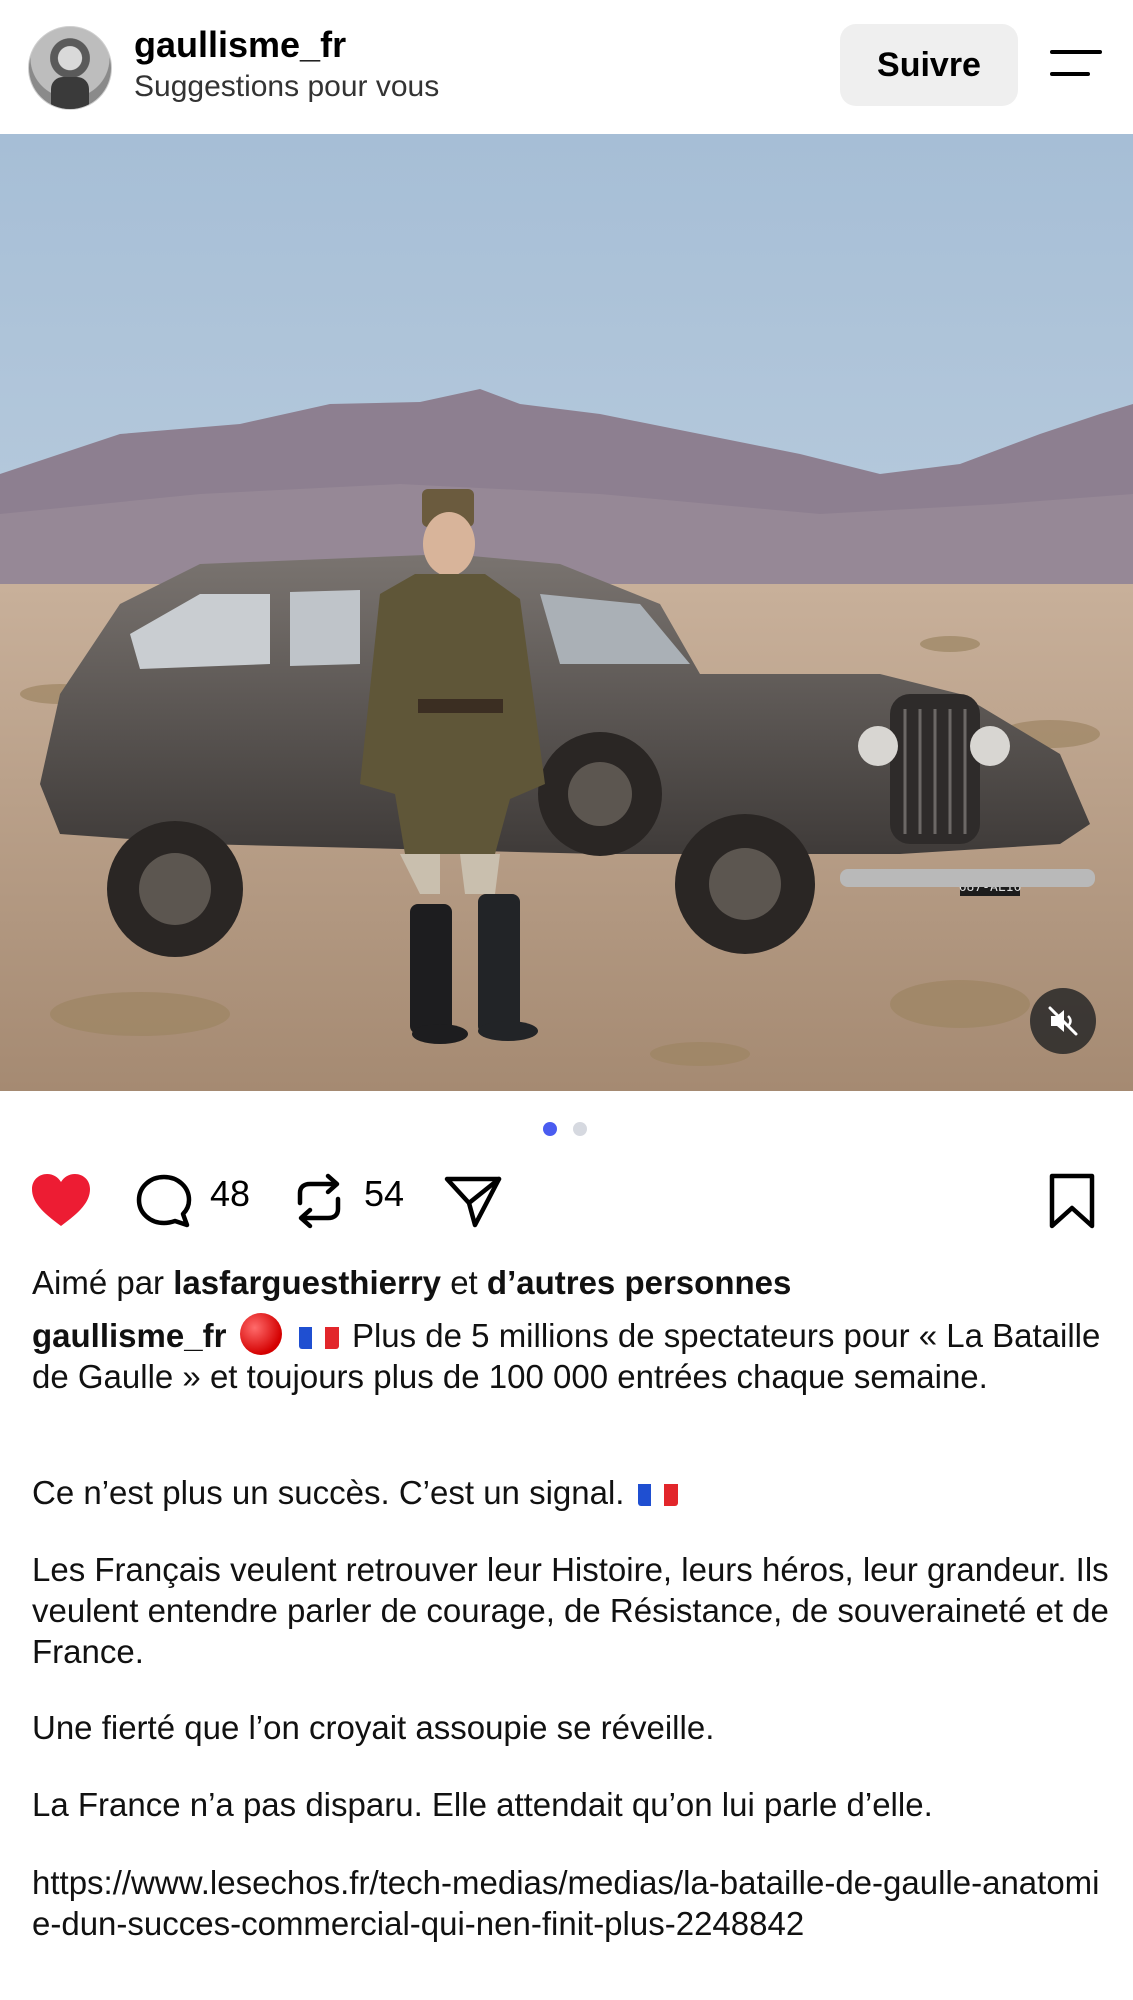 This screenshot has width=1133, height=2000. Describe the element at coordinates (473, 1201) in the screenshot. I see `share-send-icon` at that location.